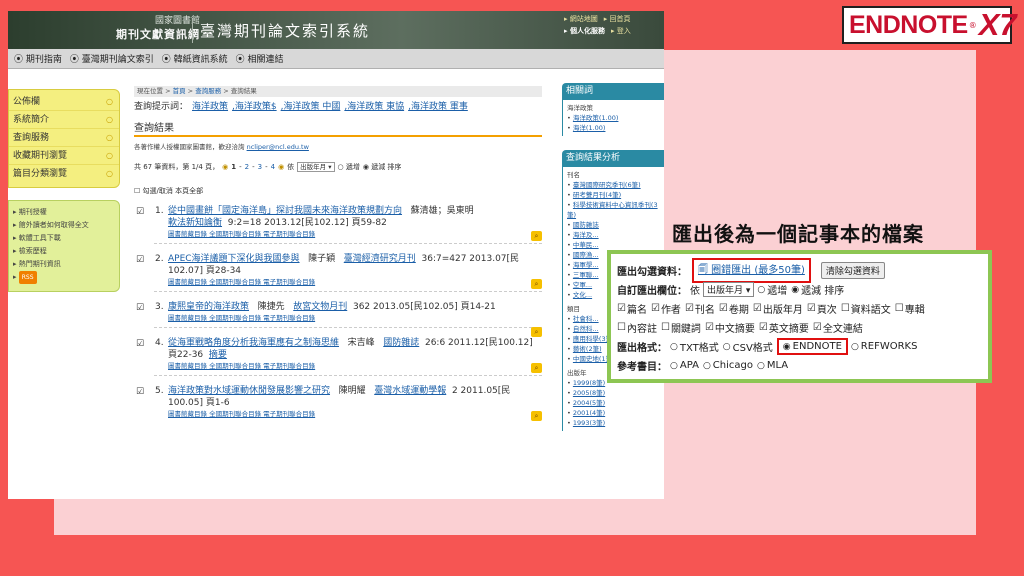 The width and height of the screenshot is (1024, 576). I want to click on record-journal: 軟法新知論衡, so click(195, 223).